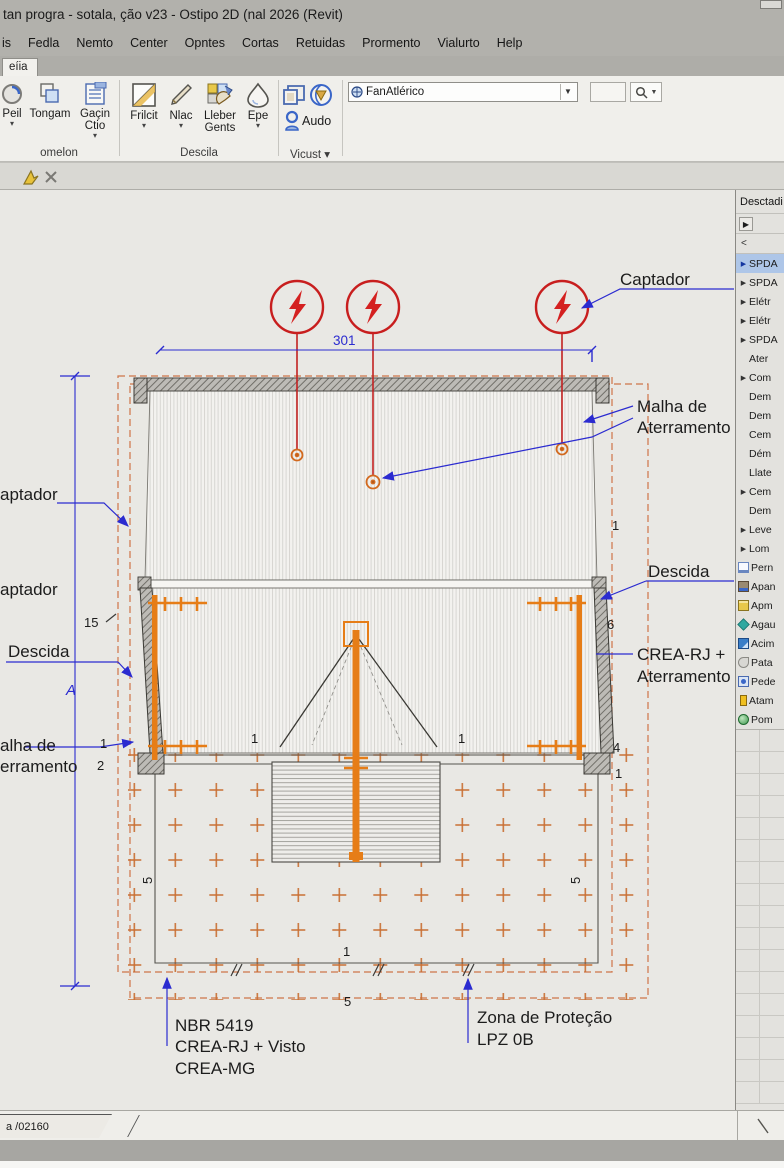  Describe the element at coordinates (205, 43) in the screenshot. I see `menu-item: Opntes` at that location.